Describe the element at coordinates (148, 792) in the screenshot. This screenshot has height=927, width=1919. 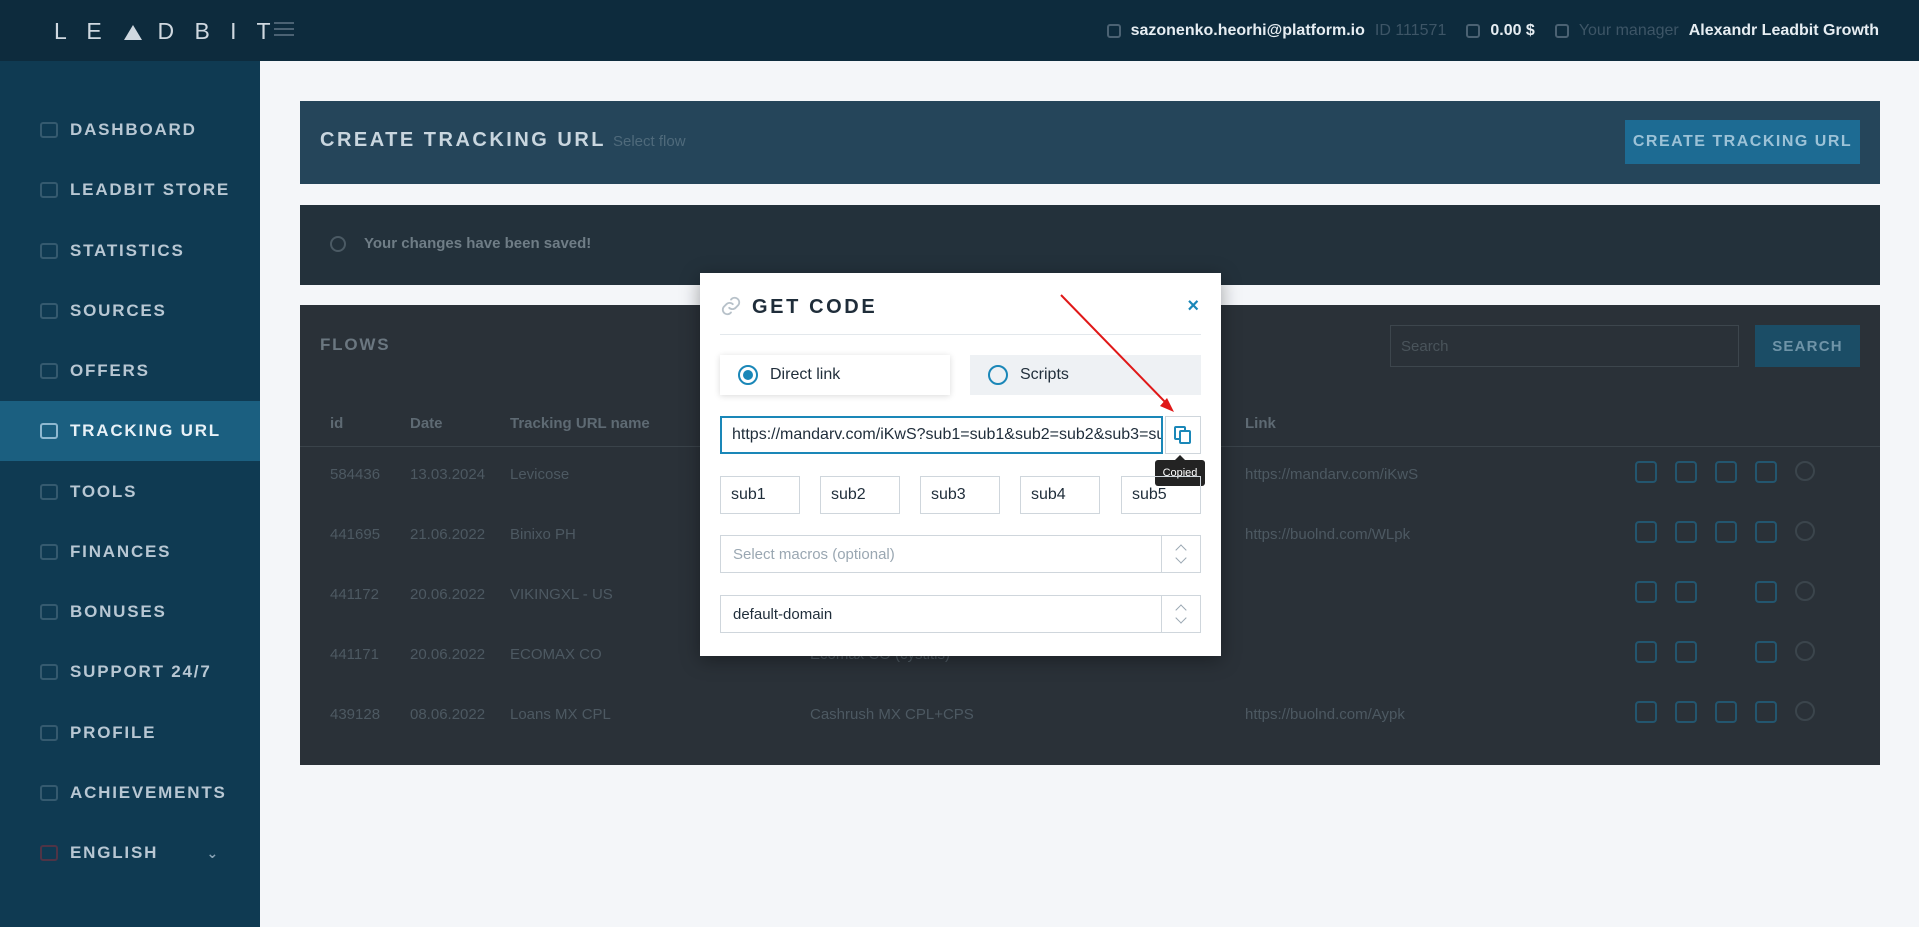
I see `sidebar-item-label: ACHIEVEMENTS` at that location.